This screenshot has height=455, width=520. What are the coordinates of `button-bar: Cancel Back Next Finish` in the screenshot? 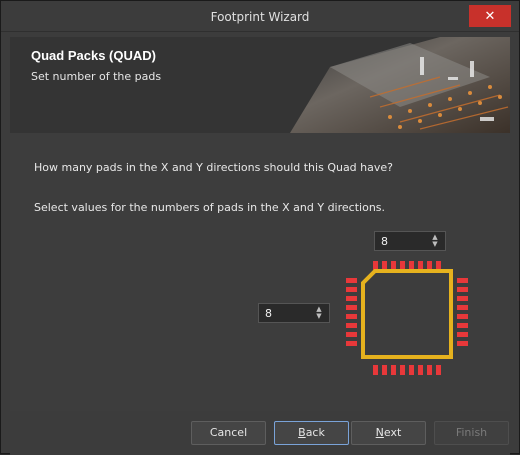 It's located at (260, 433).